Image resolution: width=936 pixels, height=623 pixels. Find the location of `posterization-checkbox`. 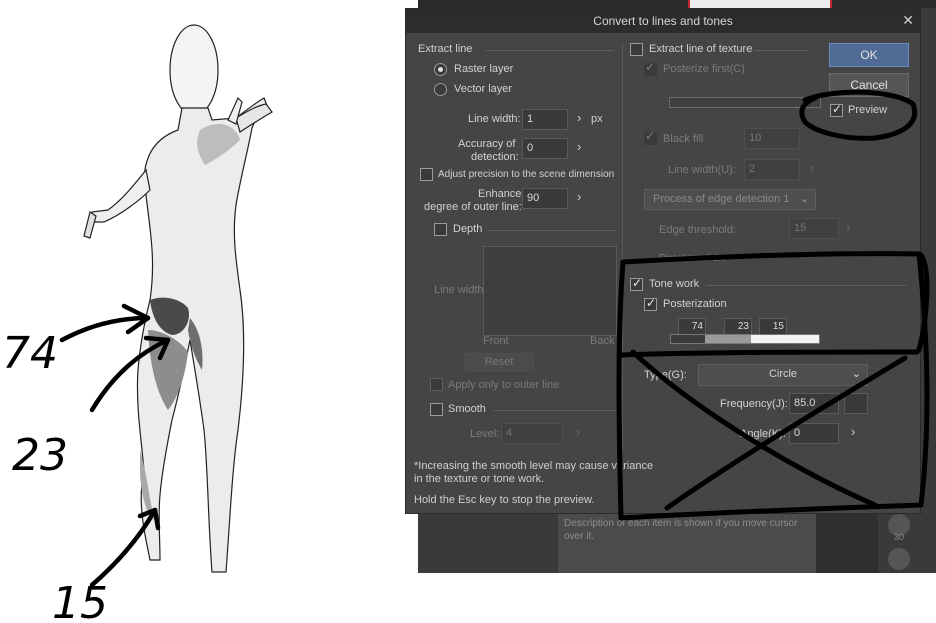

posterization-checkbox is located at coordinates (650, 303).